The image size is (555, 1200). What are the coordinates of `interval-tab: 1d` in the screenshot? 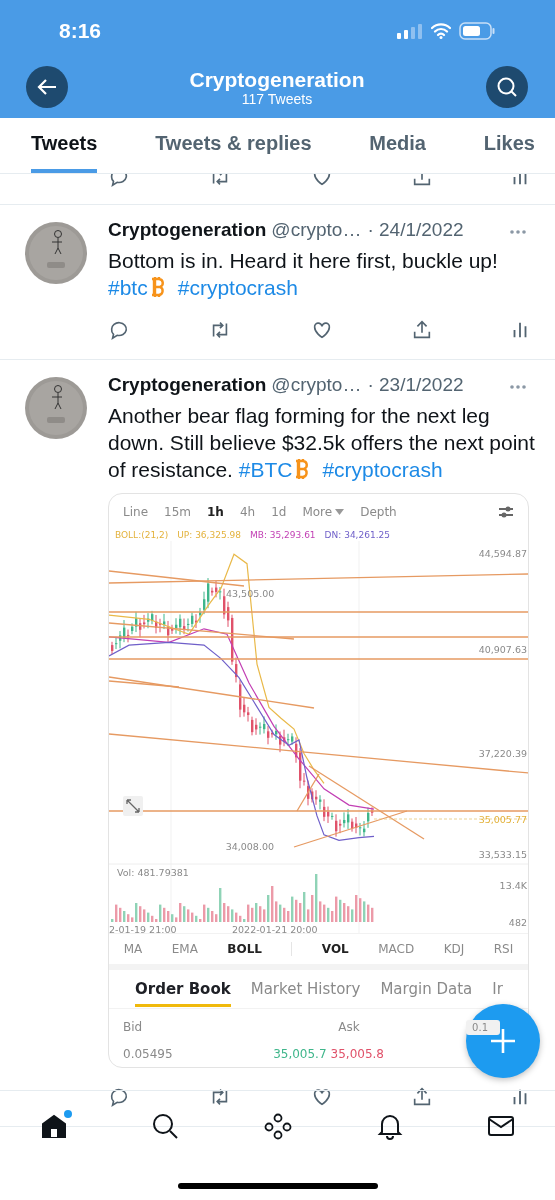 It's located at (279, 512).